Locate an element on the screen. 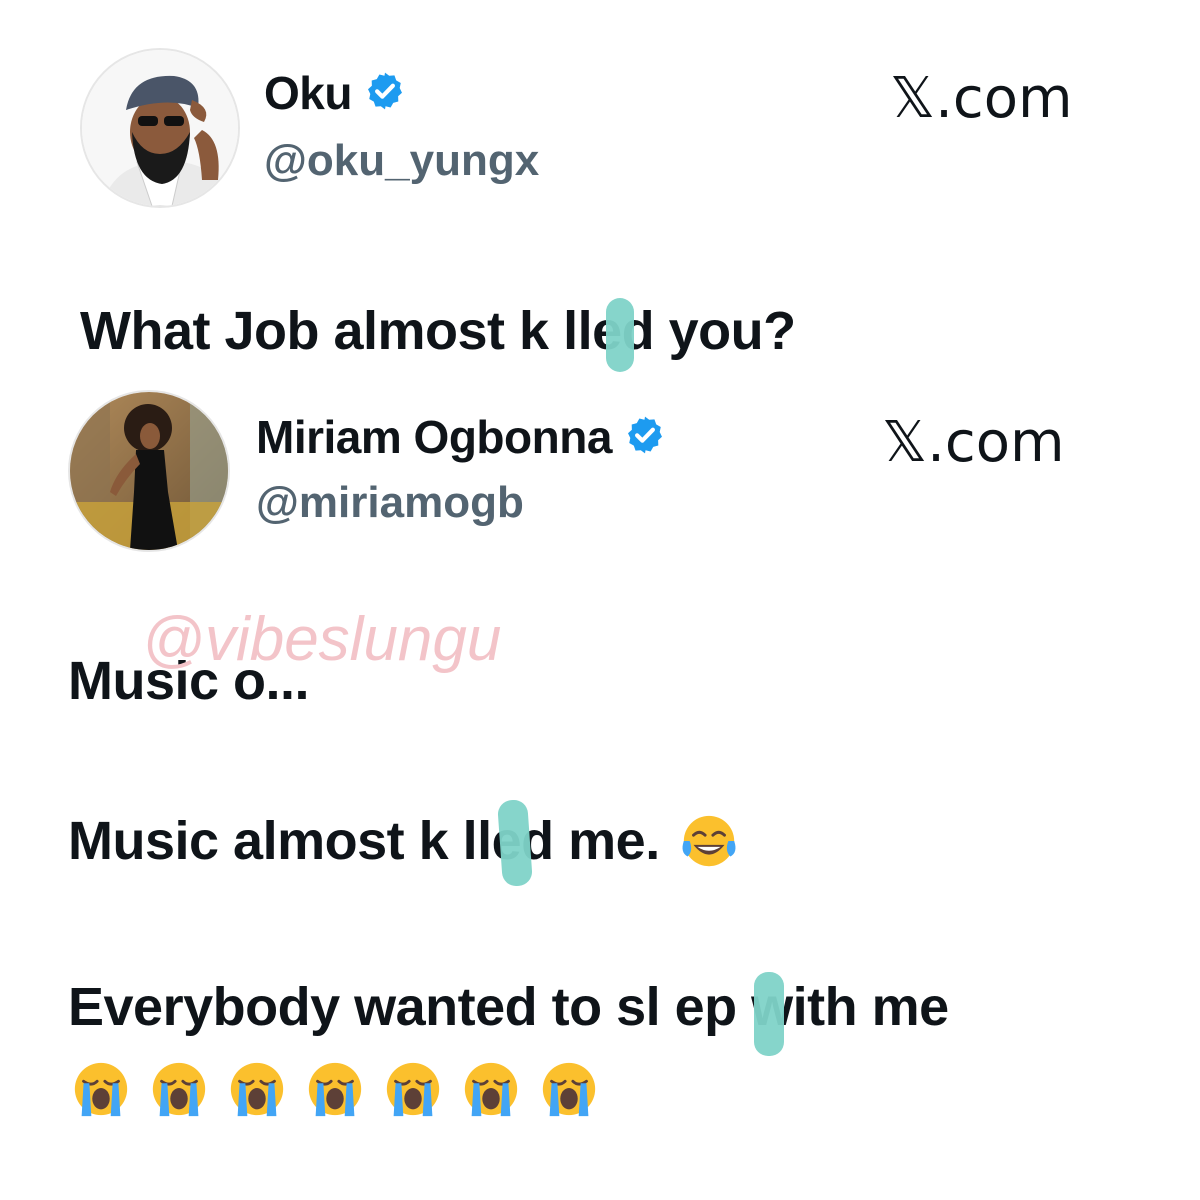 Image resolution: width=1200 pixels, height=1200 pixels. reply-line-2: Music almost k lled me. is located at coordinates (404, 841).